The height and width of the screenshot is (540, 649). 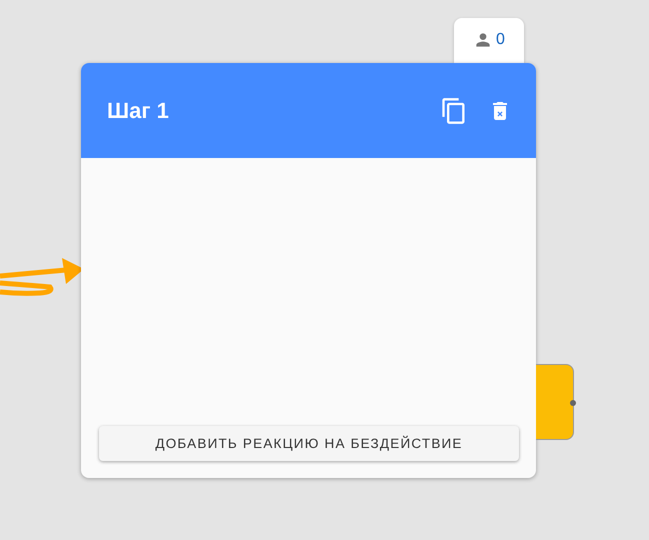 I want to click on user-count: 0, so click(x=500, y=40).